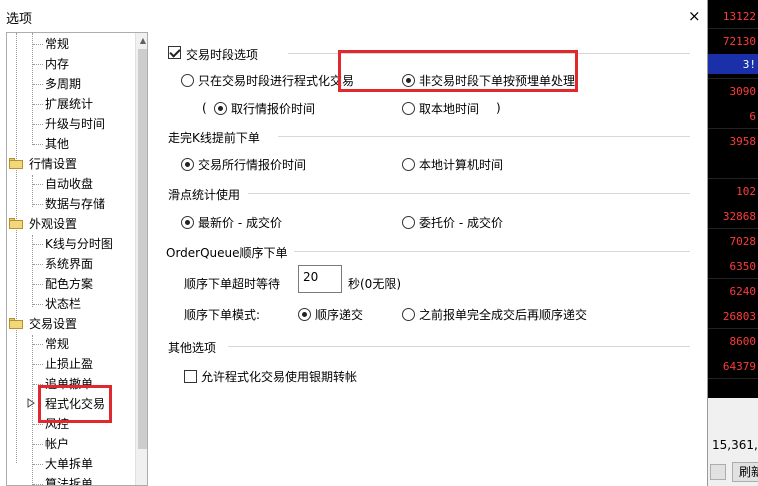 The width and height of the screenshot is (758, 486). Describe the element at coordinates (53, 224) in the screenshot. I see `tree-group-appearance: 外观设置` at that location.